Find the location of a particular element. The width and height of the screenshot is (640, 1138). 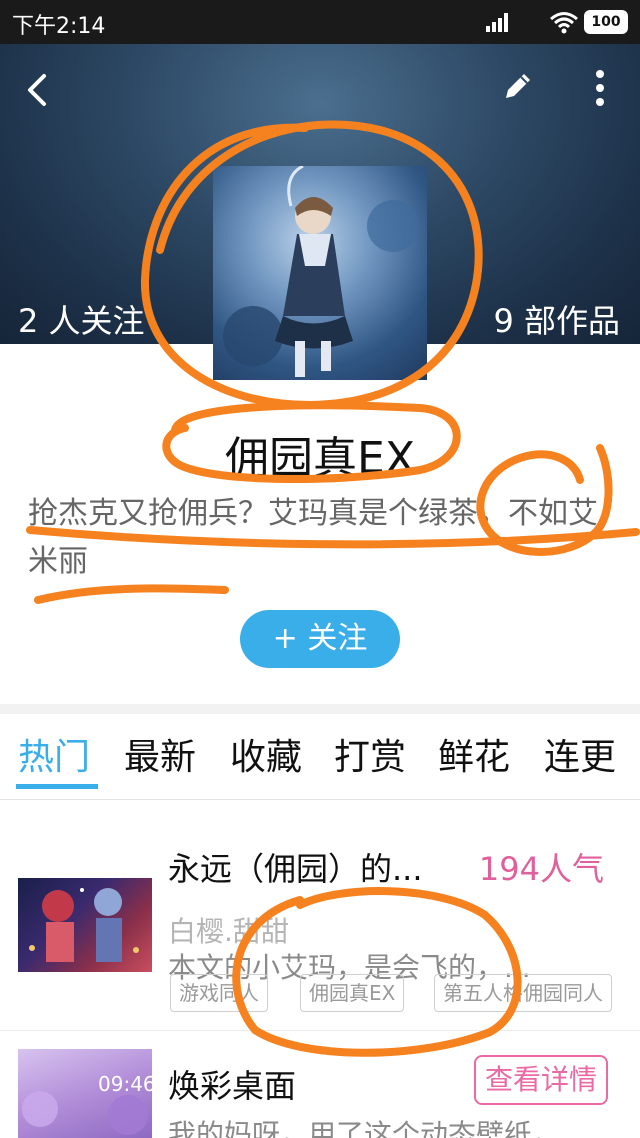

view-details-button: 查看详情 is located at coordinates (541, 1080).